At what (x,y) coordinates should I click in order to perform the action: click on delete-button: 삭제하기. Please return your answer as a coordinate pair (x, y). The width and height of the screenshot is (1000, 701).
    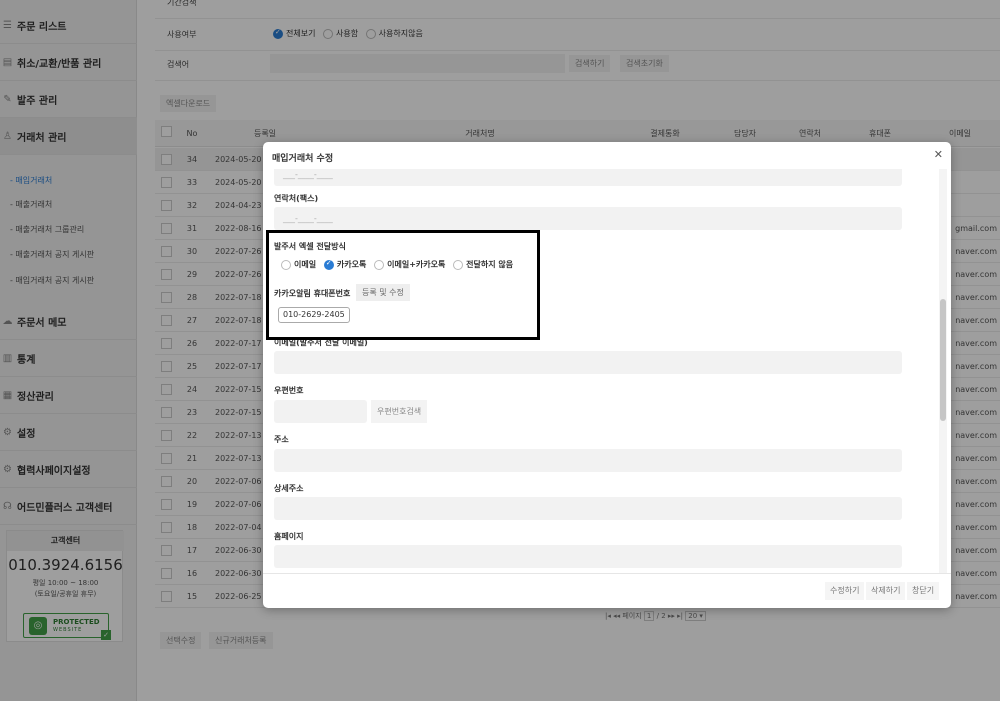
    Looking at the image, I should click on (886, 591).